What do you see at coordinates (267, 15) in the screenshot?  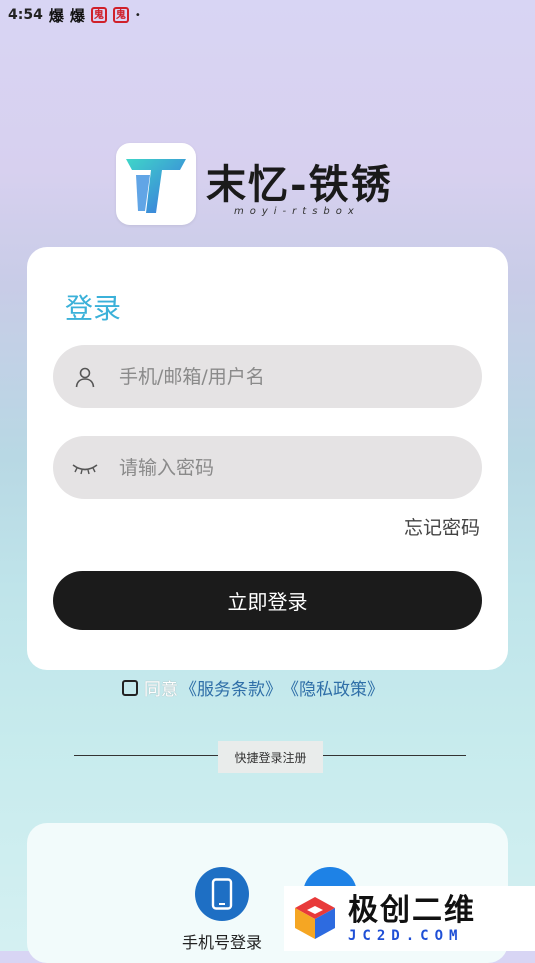 I see `status-bar: 4:54 爆 爆 鬼 鬼 •` at bounding box center [267, 15].